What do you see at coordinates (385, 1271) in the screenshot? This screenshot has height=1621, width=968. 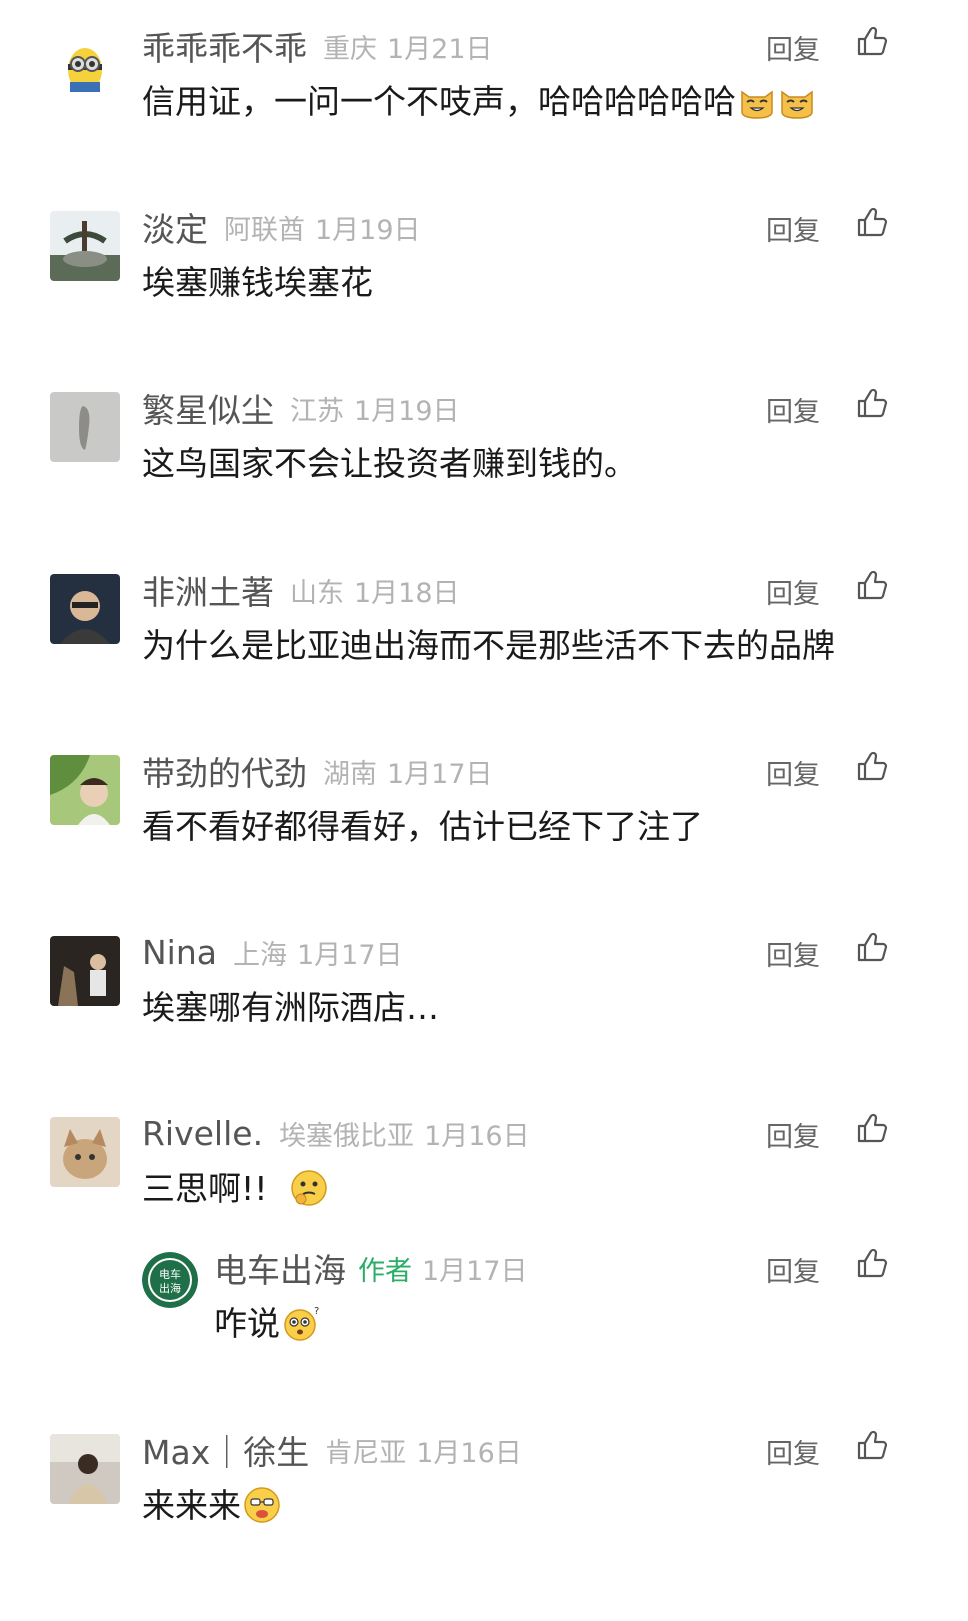 I see `author-badge: 作者` at bounding box center [385, 1271].